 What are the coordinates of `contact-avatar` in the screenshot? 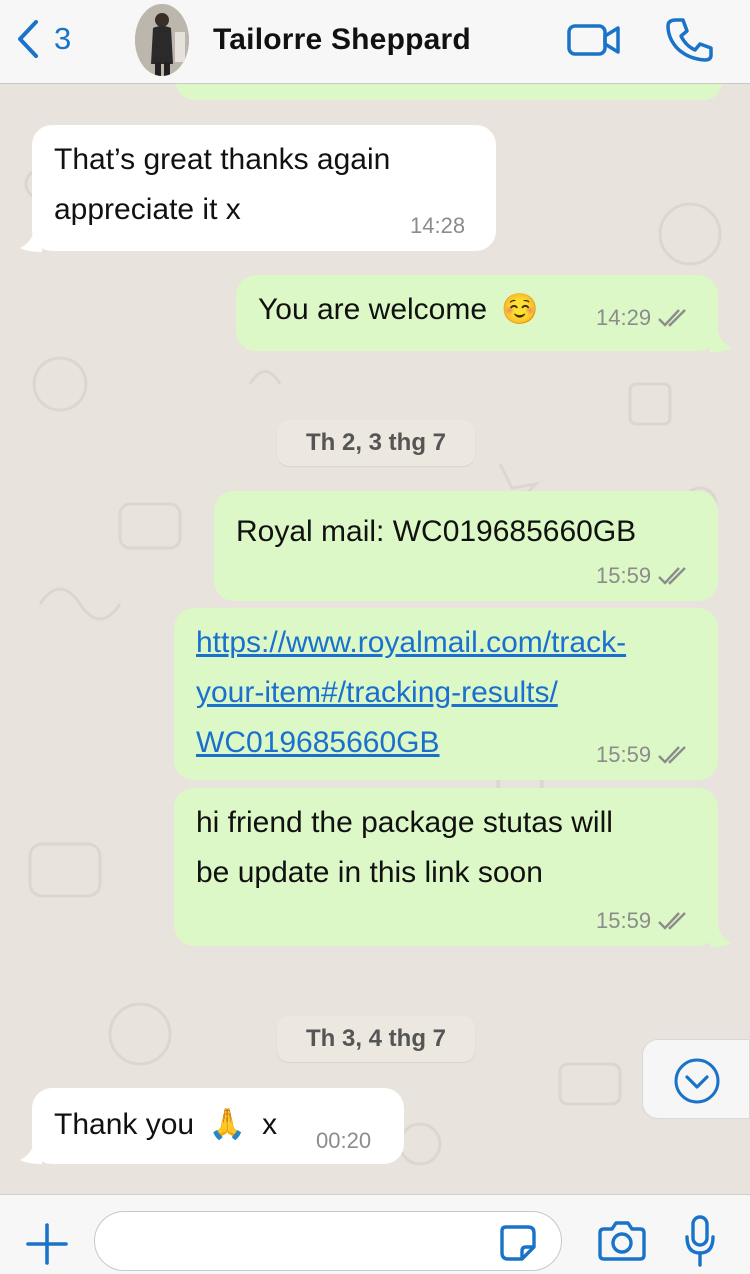 It's located at (162, 40).